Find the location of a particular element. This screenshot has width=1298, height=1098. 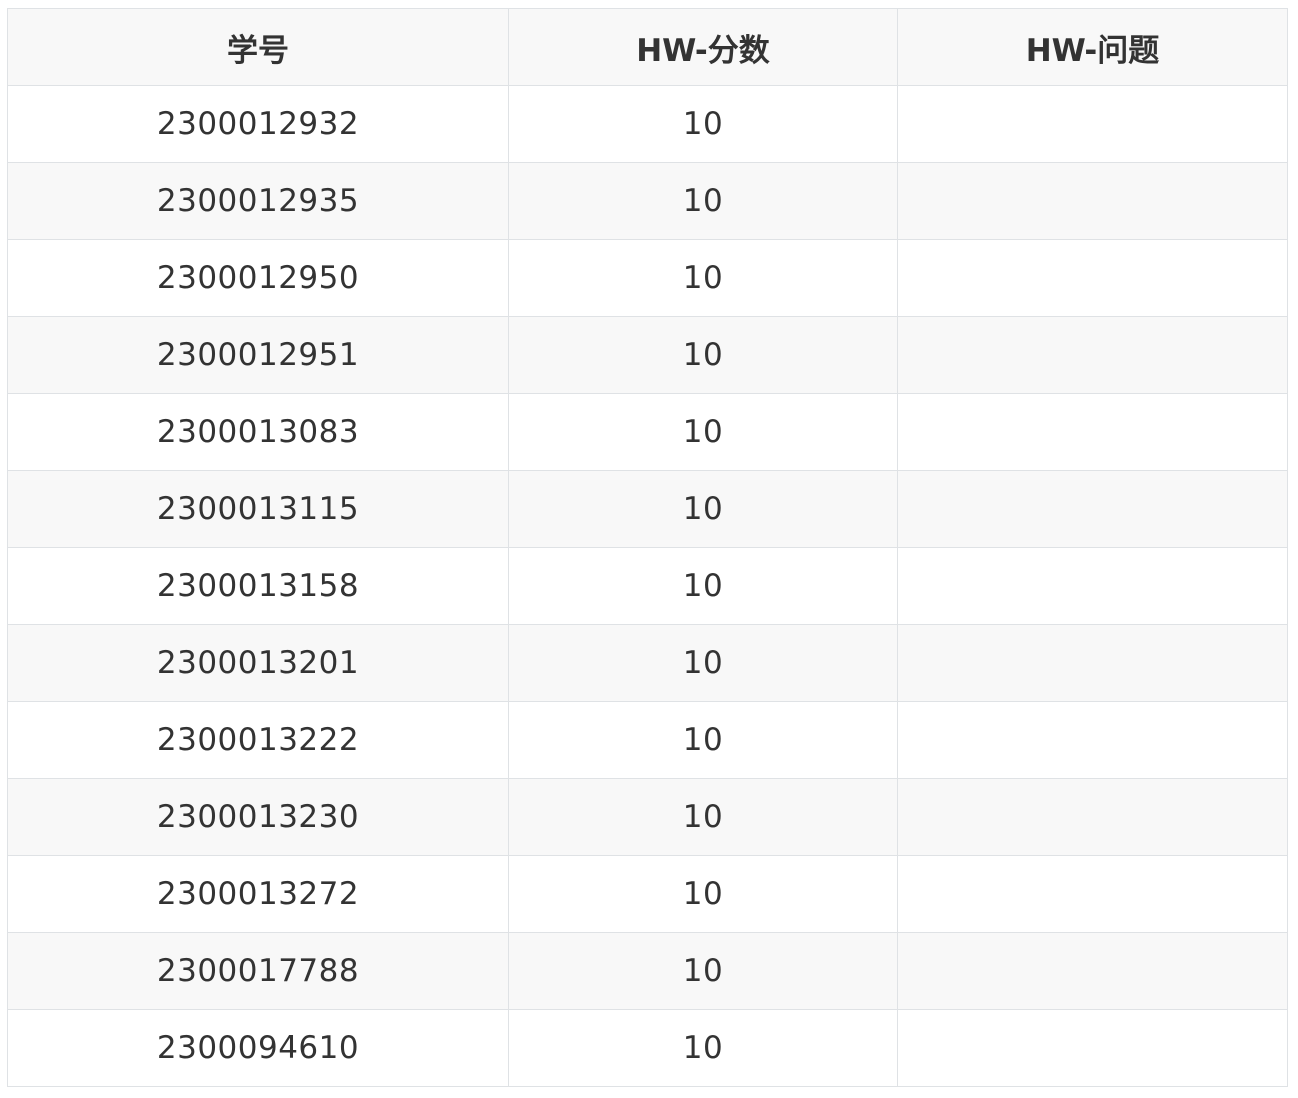

table-row: 2300013083 10 is located at coordinates (647, 432).